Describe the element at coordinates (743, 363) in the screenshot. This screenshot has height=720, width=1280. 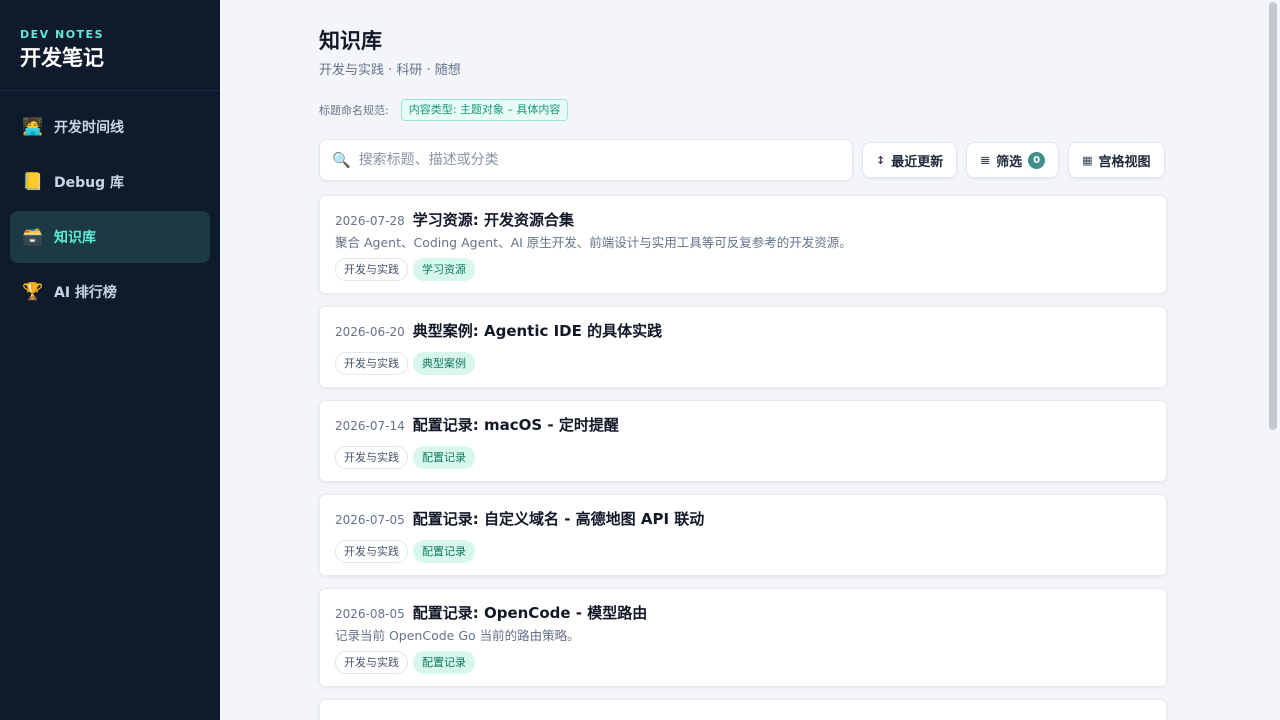
I see `card-tags: 开发与实践 典型案例` at that location.